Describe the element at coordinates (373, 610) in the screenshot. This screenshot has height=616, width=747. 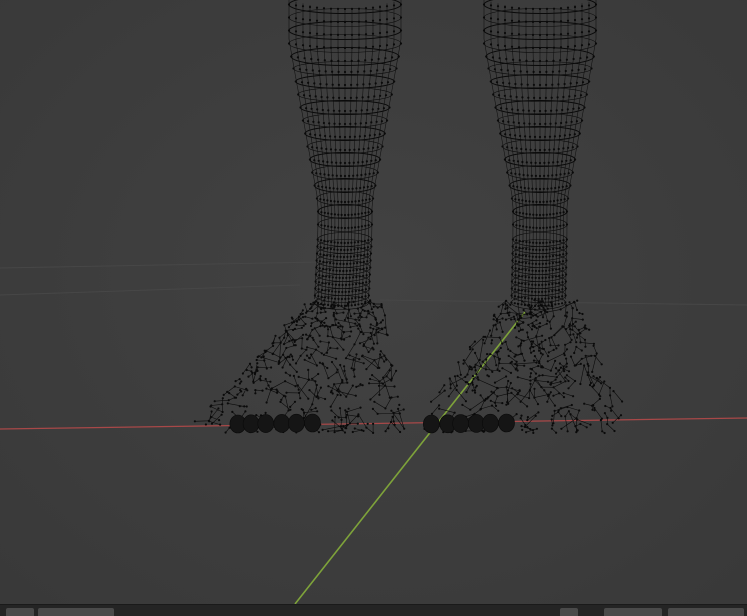
I see `status-bar` at that location.